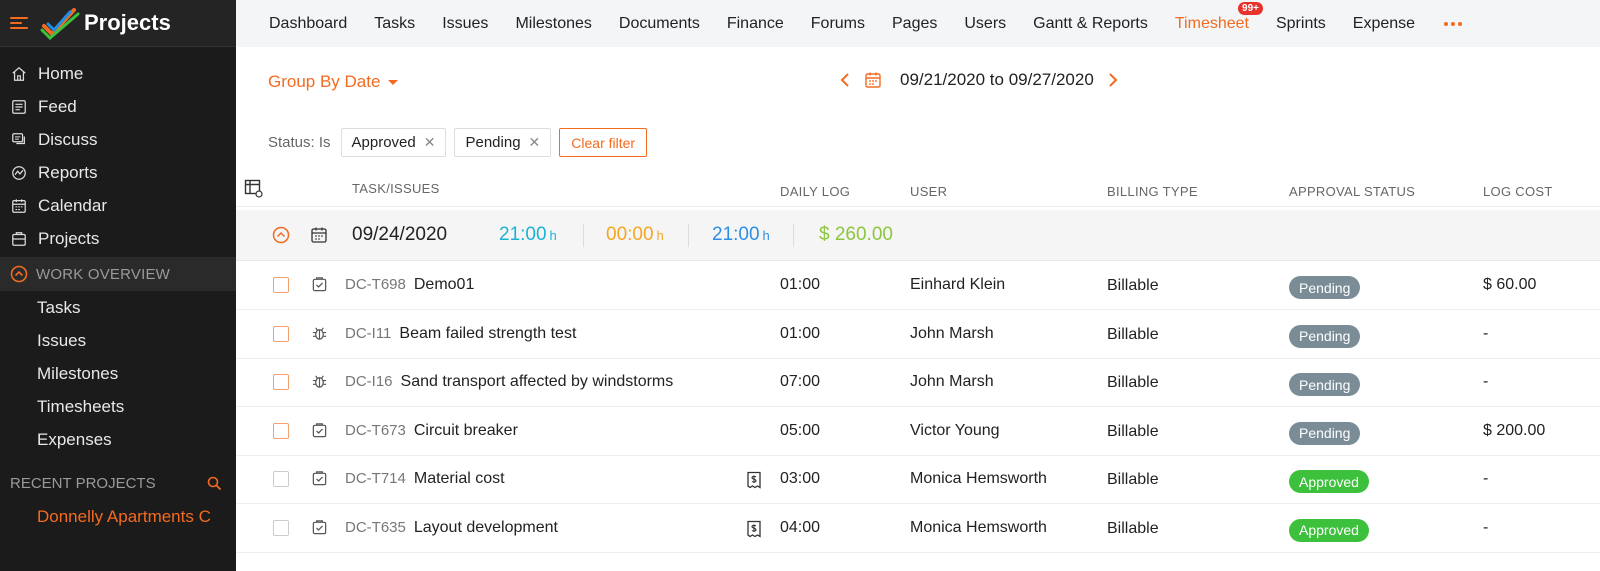  What do you see at coordinates (281, 235) in the screenshot?
I see `collapse-group-icon` at bounding box center [281, 235].